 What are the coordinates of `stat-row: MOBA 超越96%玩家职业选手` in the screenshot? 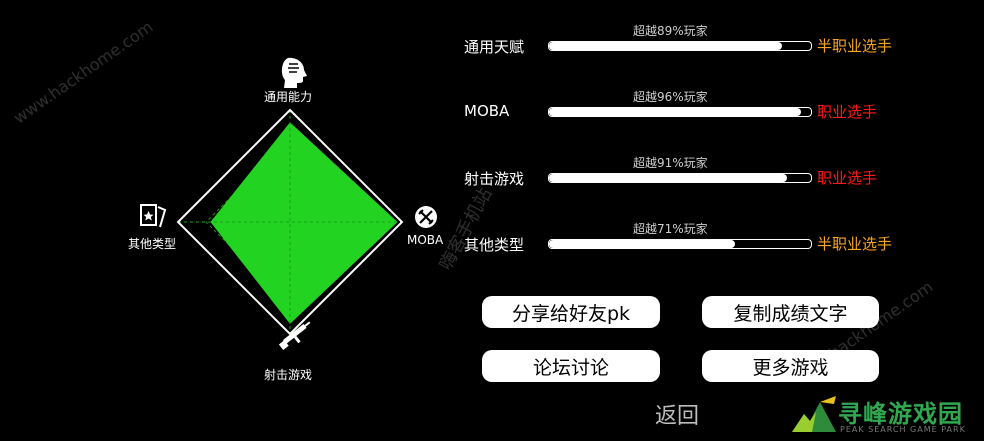 It's located at (492, 113).